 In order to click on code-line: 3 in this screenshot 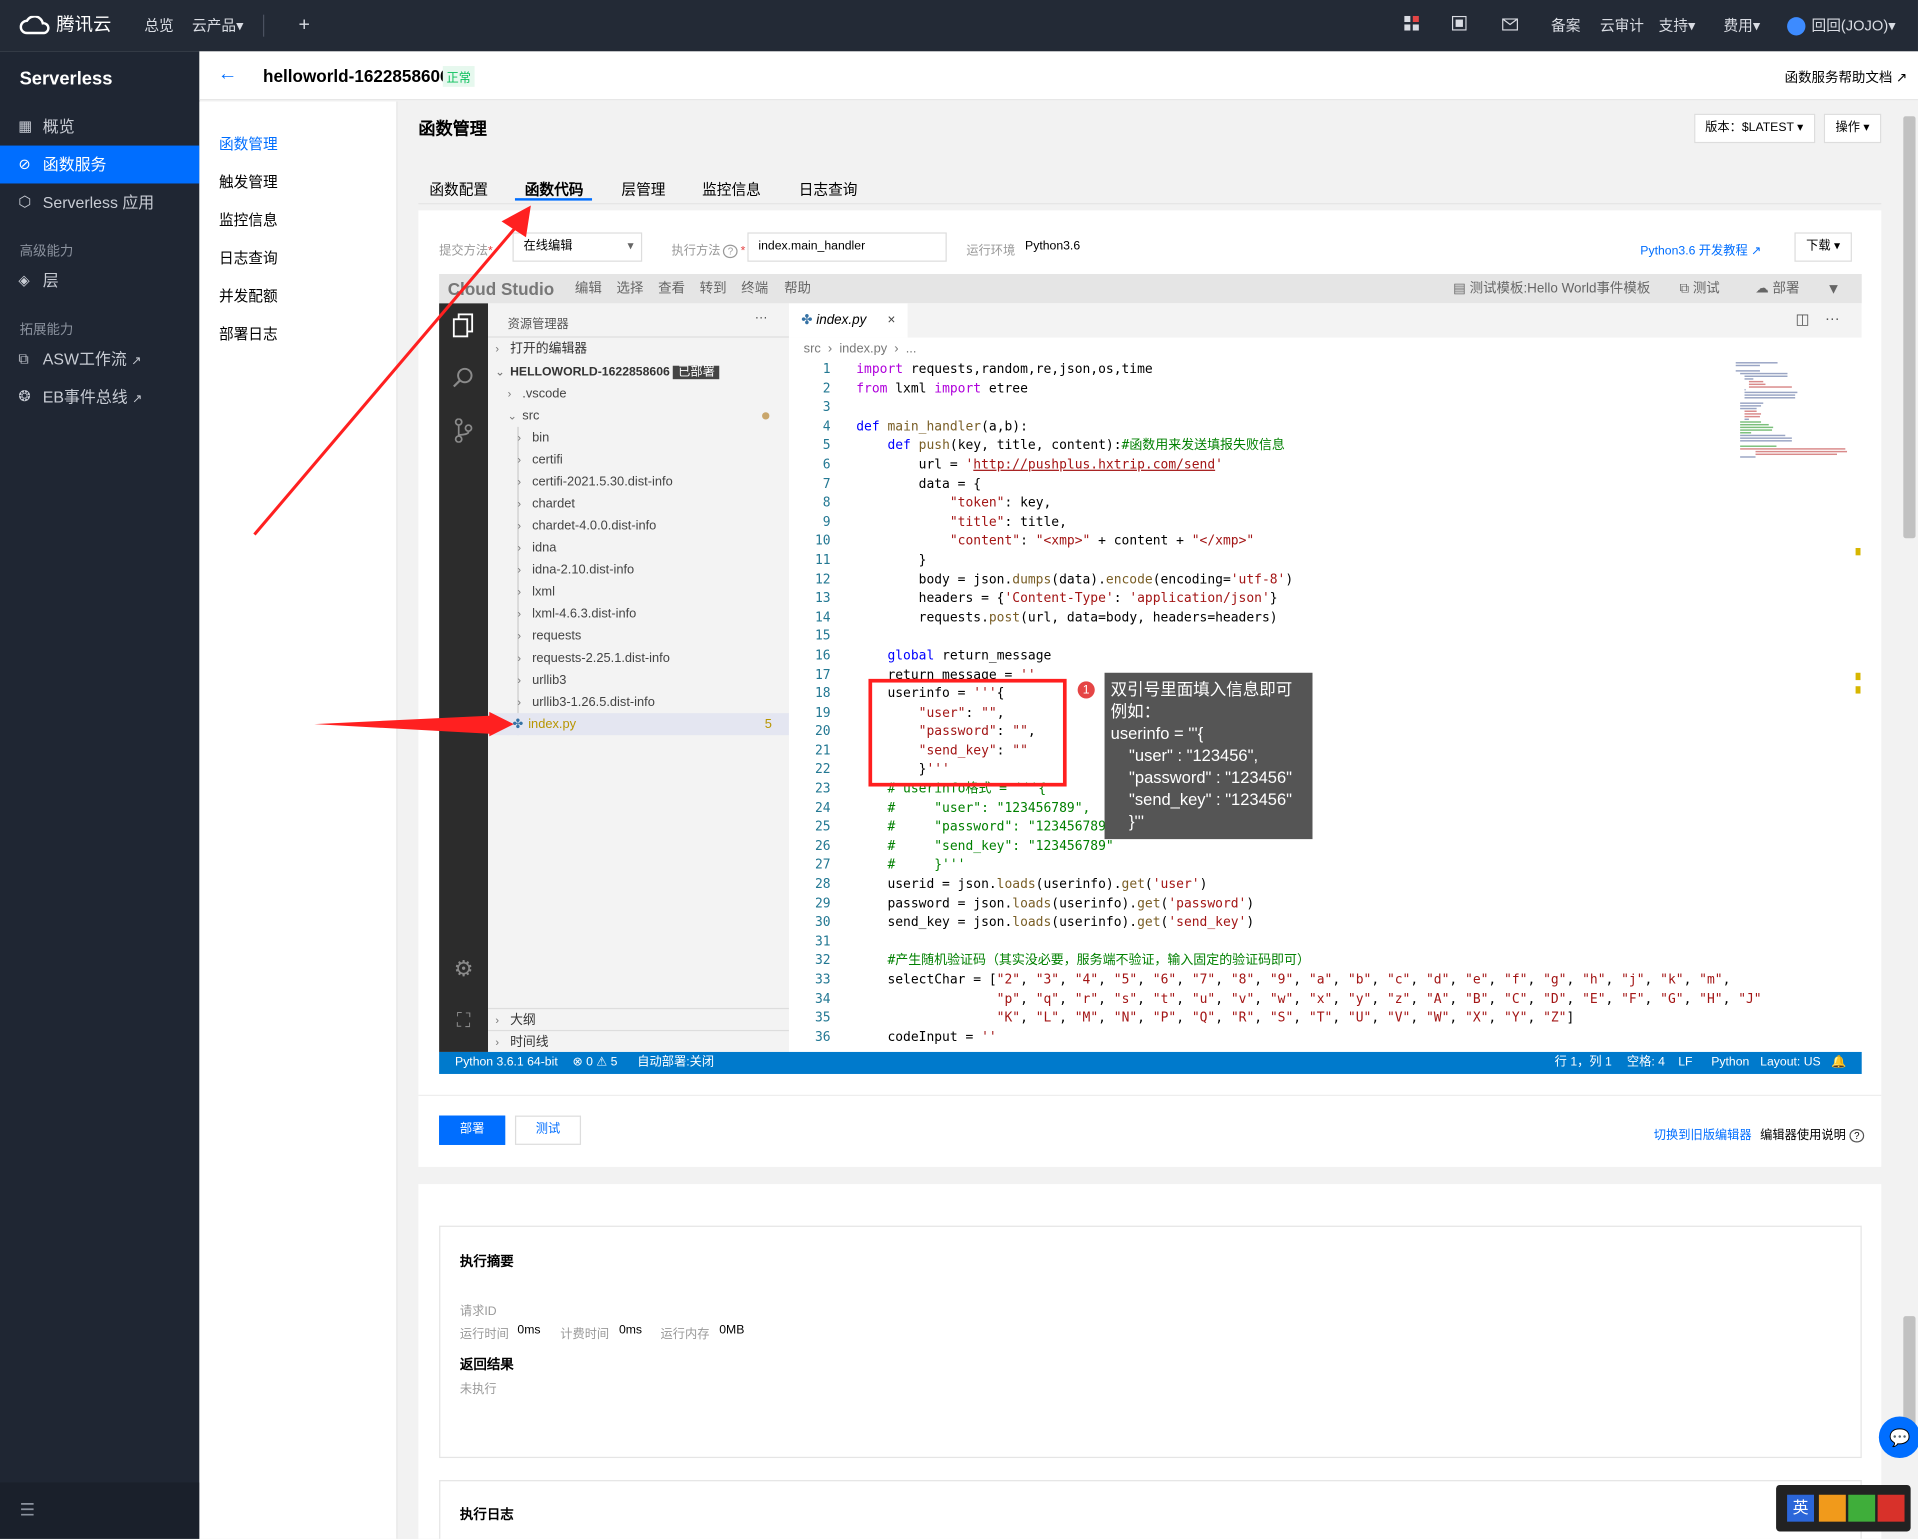, I will do `click(1275, 408)`.